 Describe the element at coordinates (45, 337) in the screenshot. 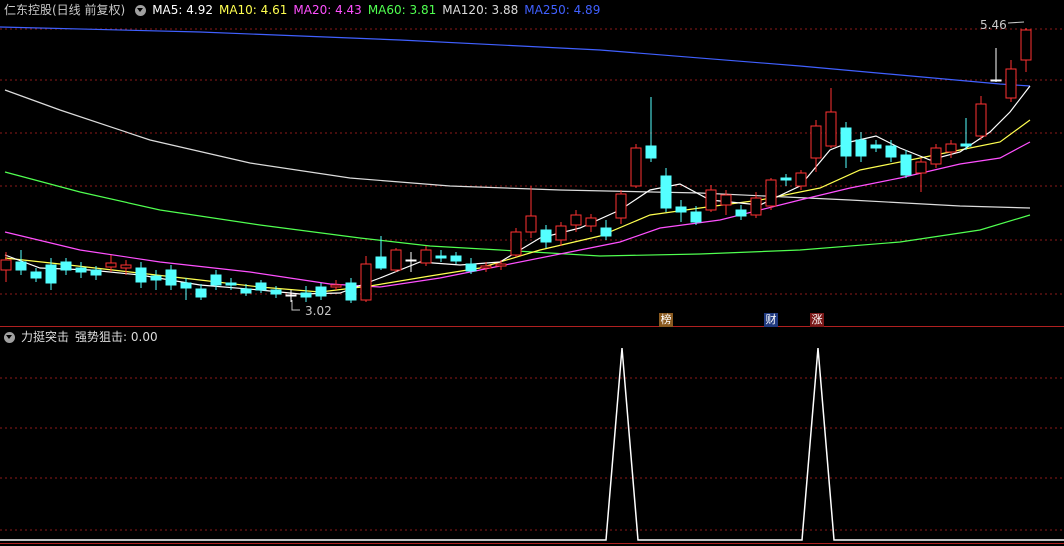

I see `indicator-name: 力挺突击` at that location.